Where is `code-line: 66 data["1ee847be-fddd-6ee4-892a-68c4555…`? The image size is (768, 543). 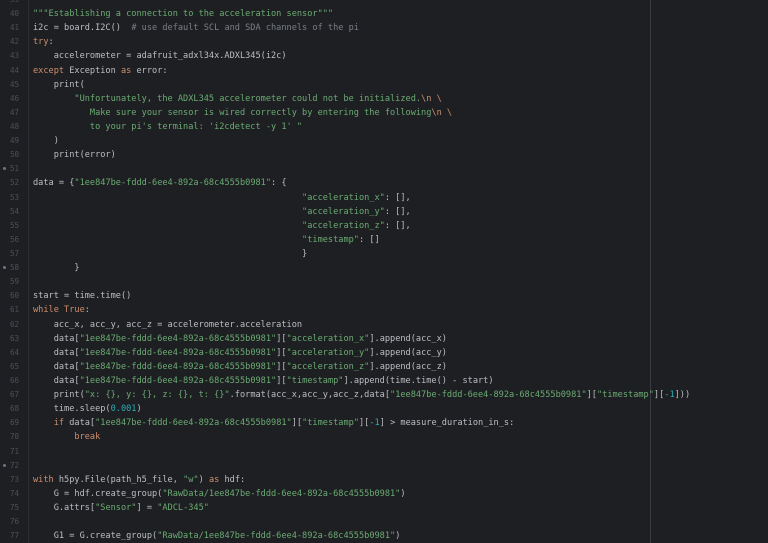 code-line: 66 data["1ee847be-fddd-6ee4-892a-68c4555… is located at coordinates (384, 381).